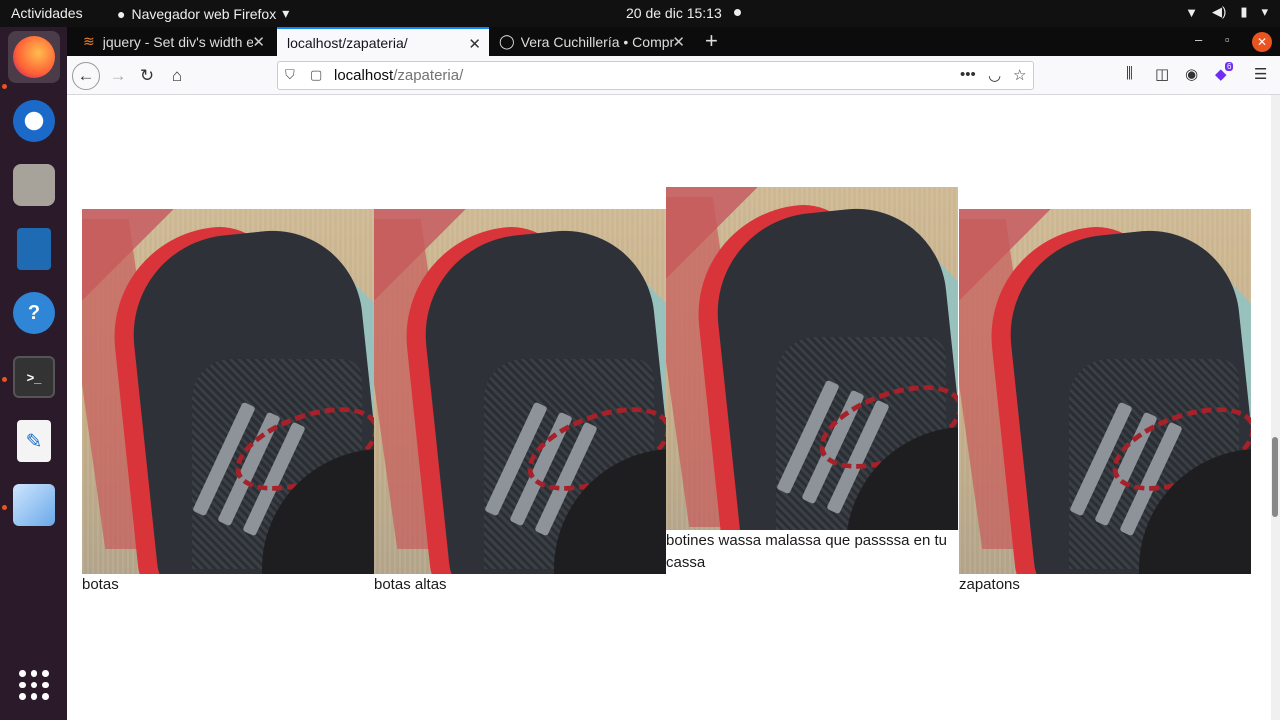 The height and width of the screenshot is (720, 1280). I want to click on page-info-icon: ▢, so click(316, 75).